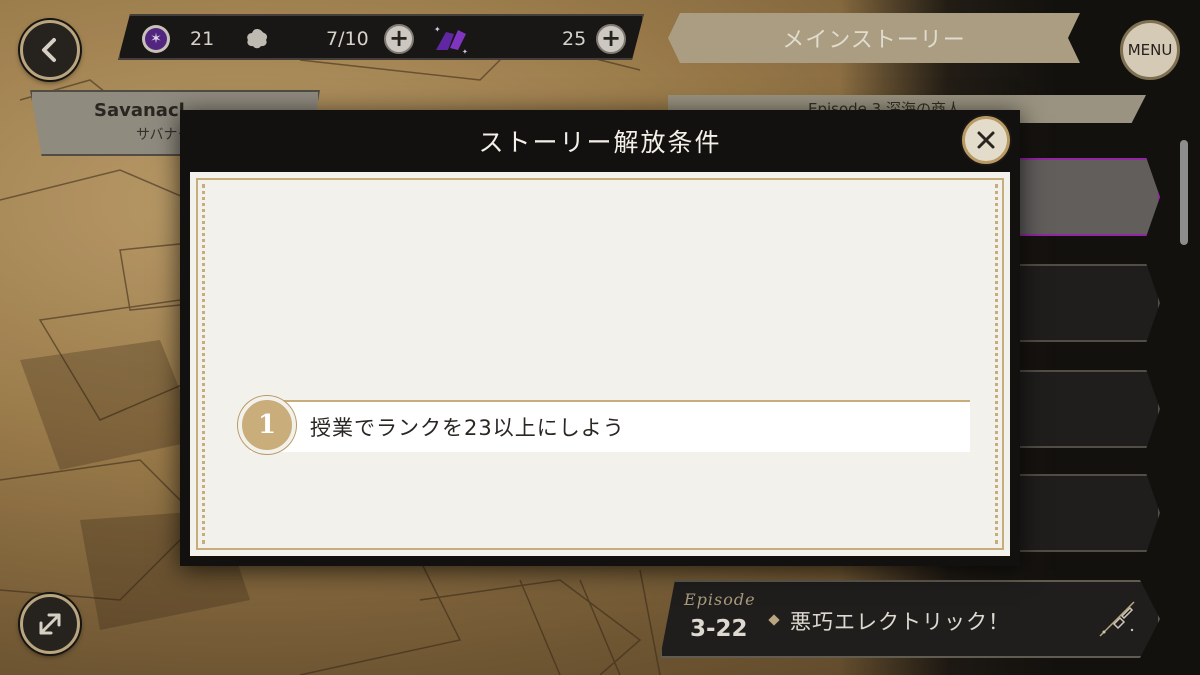  I want to click on dialog-title: ストーリー解放条件, so click(600, 142).